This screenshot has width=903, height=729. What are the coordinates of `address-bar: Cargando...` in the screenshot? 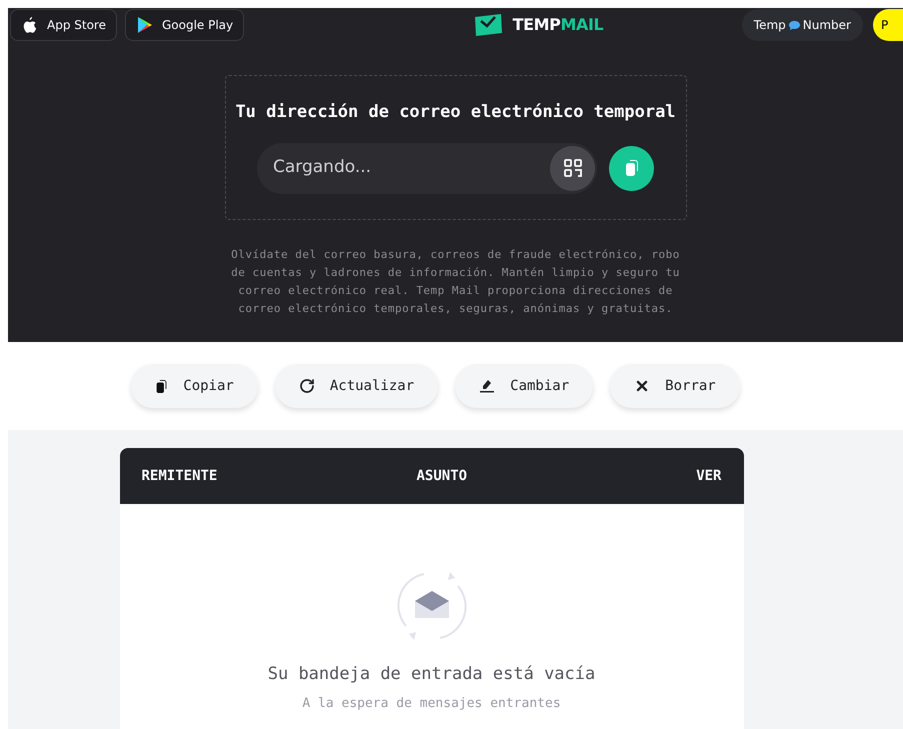 It's located at (427, 168).